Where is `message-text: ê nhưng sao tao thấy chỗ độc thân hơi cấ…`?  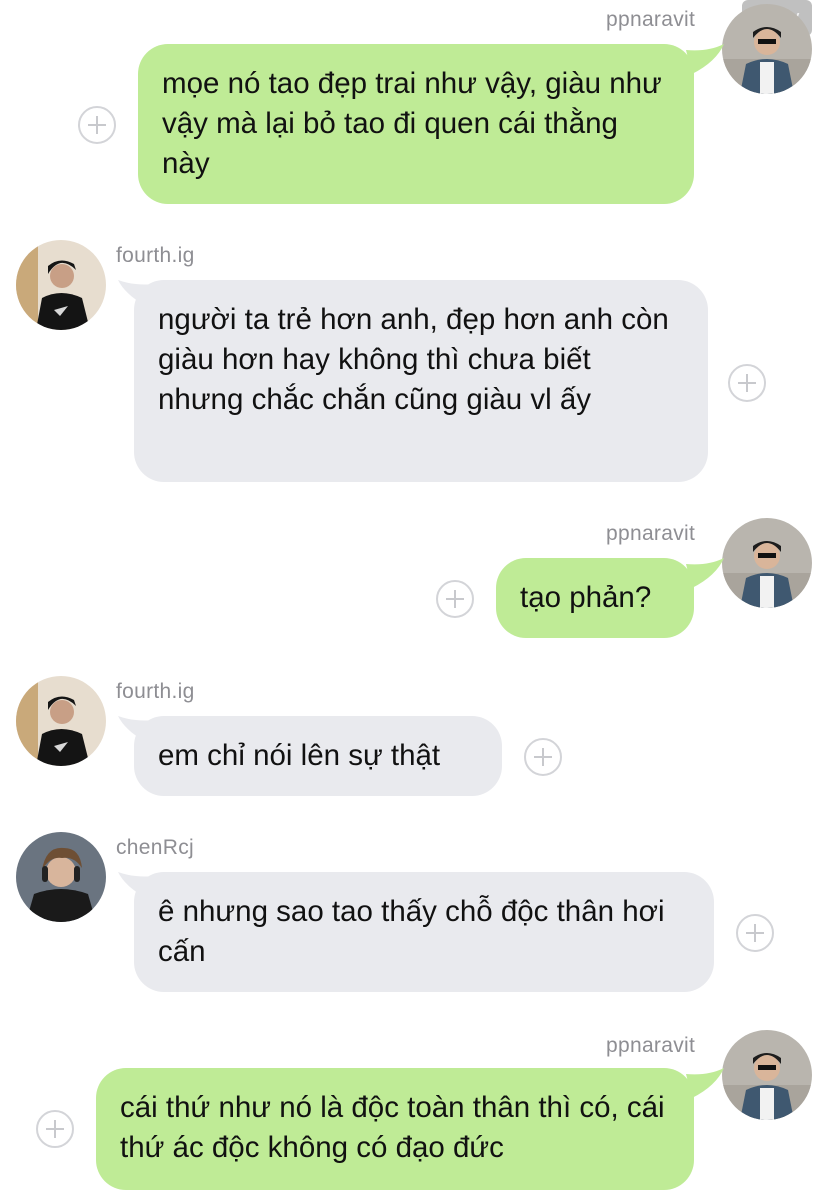 message-text: ê nhưng sao tao thấy chỗ độc thân hơi cấ… is located at coordinates (411, 931).